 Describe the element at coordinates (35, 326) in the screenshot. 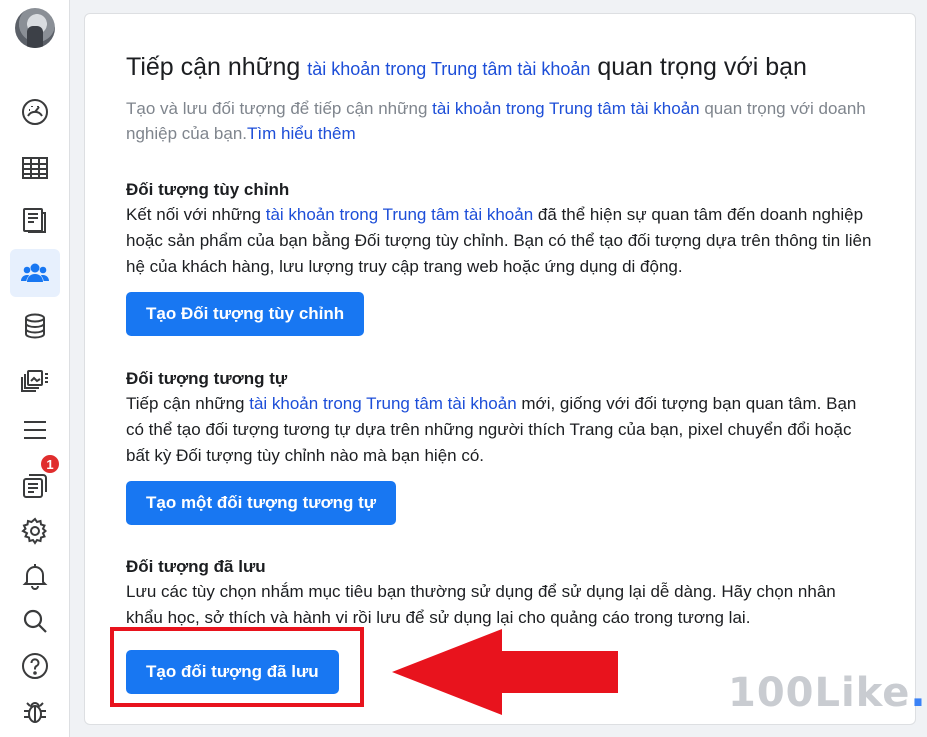

I see `database-icon` at that location.